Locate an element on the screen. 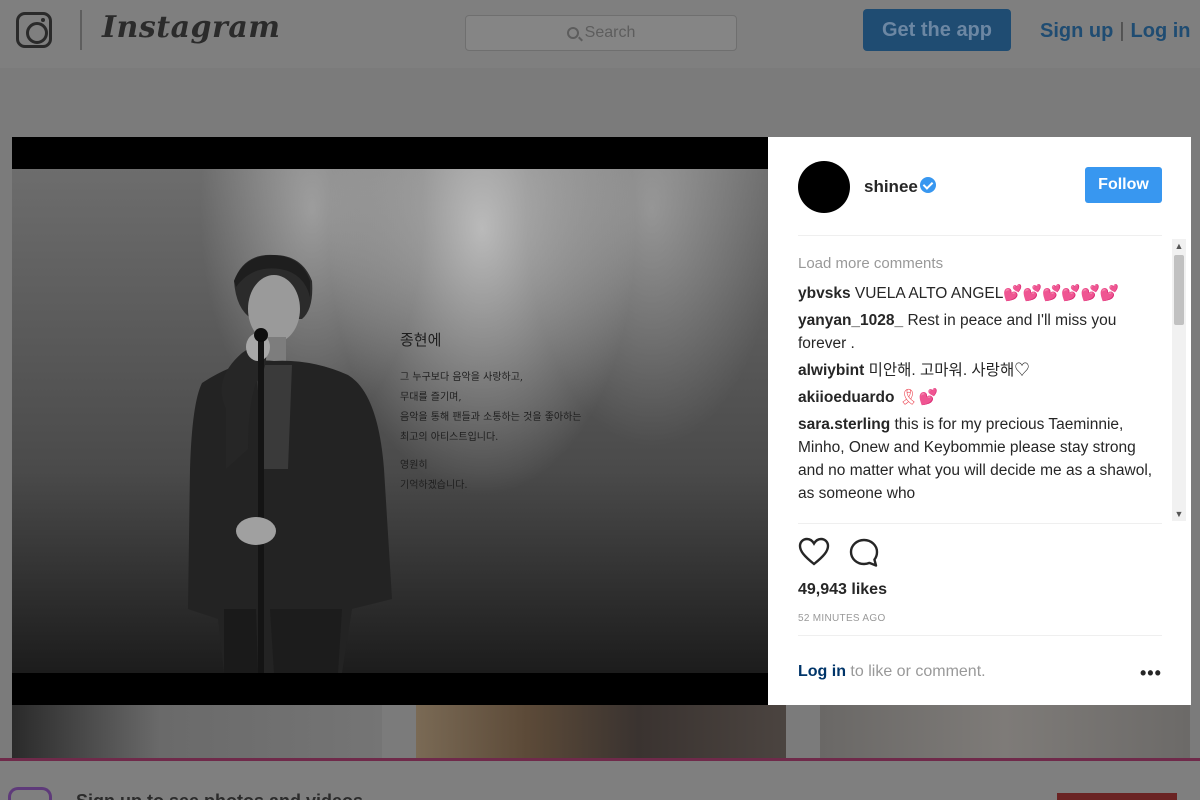 The height and width of the screenshot is (800, 1200). auth-links: Sign up | Log in is located at coordinates (1115, 31).